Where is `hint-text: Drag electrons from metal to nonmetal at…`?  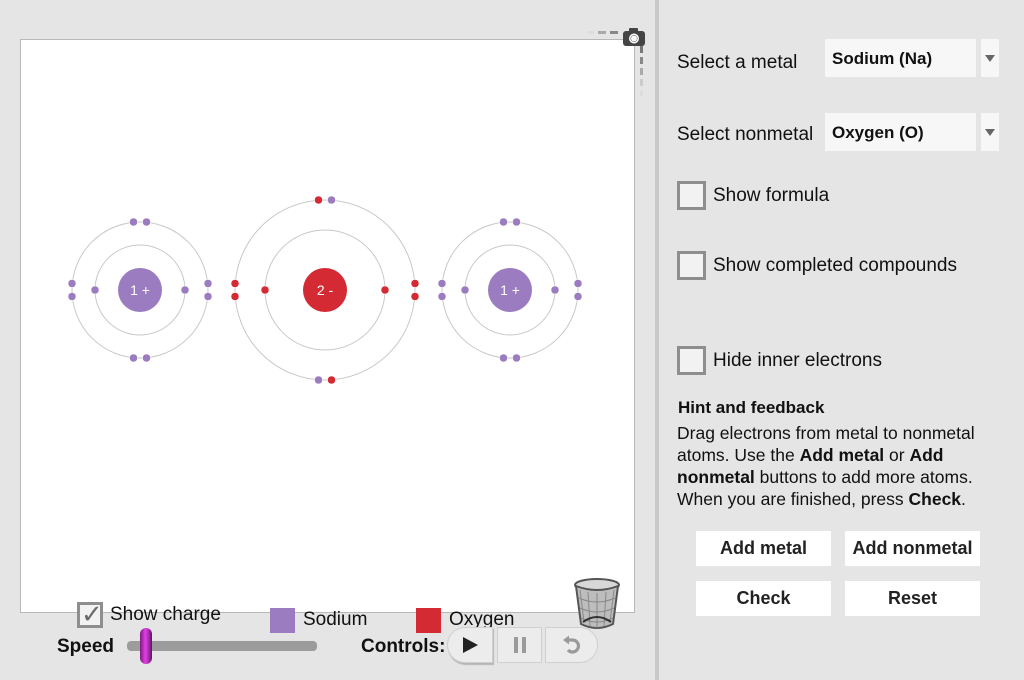 hint-text: Drag electrons from metal to nonmetal at… is located at coordinates (847, 466).